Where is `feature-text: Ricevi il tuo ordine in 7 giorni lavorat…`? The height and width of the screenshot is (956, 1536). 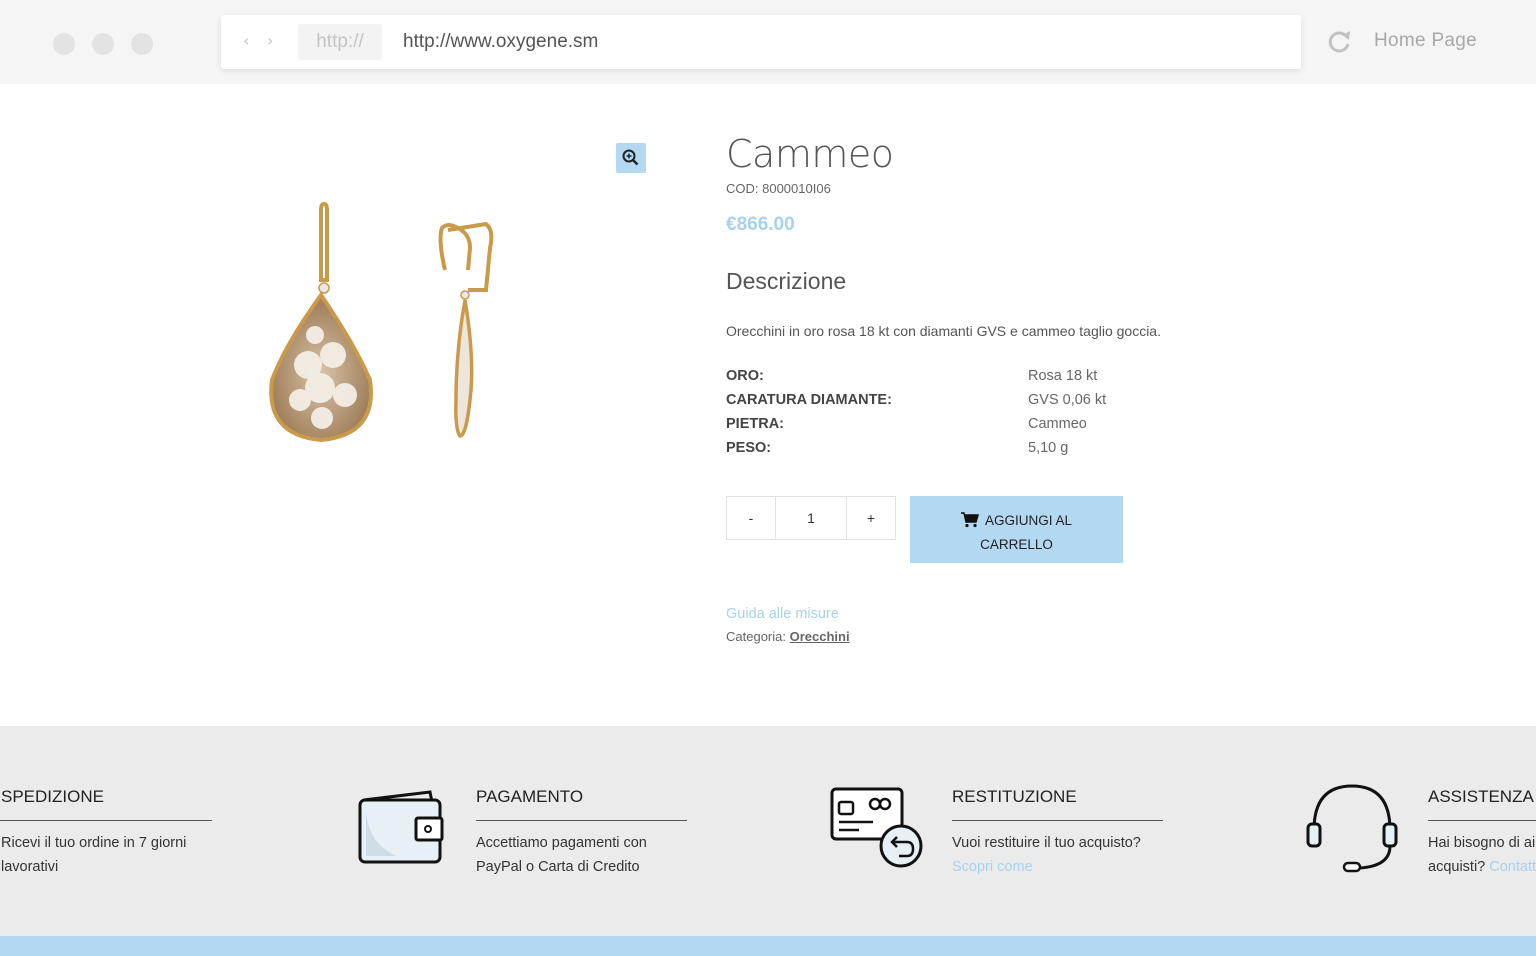 feature-text: Ricevi il tuo ordine in 7 giorni lavorat… is located at coordinates (93, 855).